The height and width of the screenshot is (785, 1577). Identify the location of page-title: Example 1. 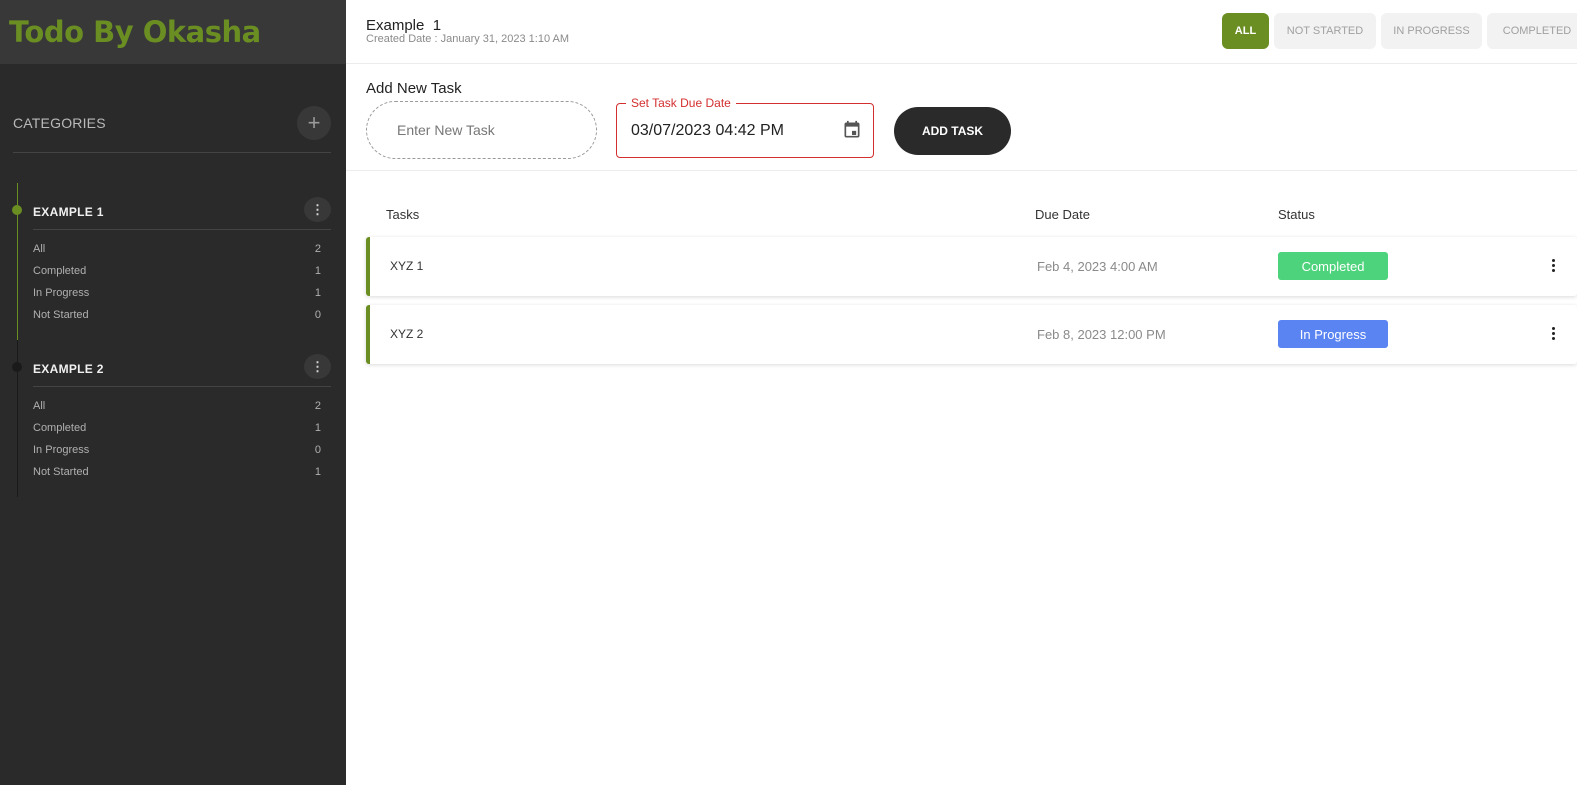
(404, 25).